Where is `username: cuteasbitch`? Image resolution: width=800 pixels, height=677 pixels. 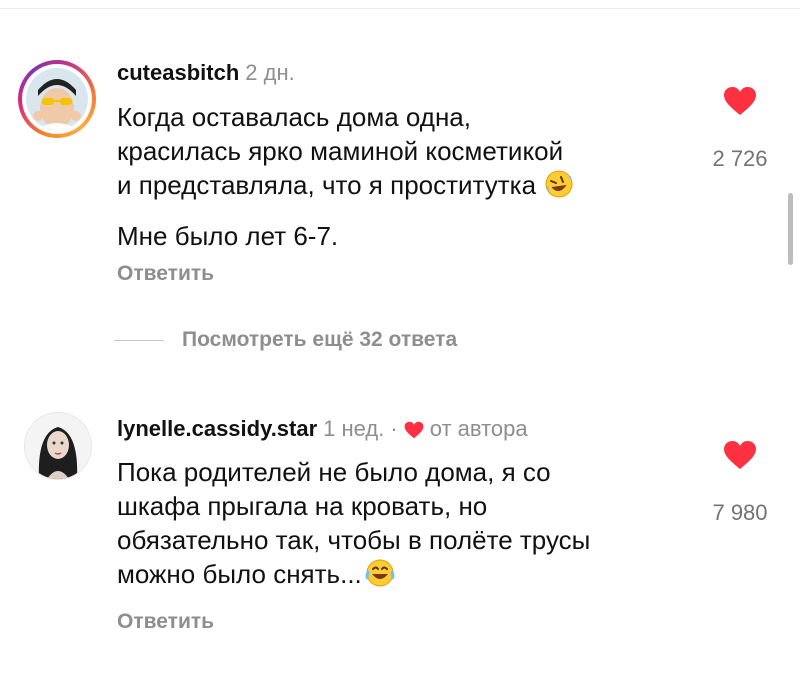 username: cuteasbitch is located at coordinates (178, 72).